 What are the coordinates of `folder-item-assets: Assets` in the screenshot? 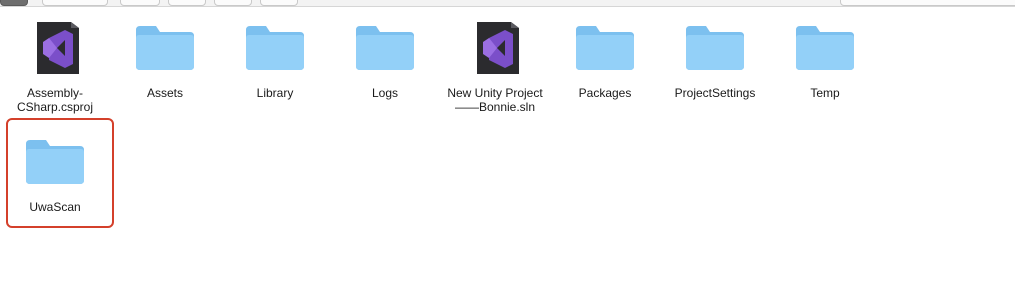 It's located at (165, 60).